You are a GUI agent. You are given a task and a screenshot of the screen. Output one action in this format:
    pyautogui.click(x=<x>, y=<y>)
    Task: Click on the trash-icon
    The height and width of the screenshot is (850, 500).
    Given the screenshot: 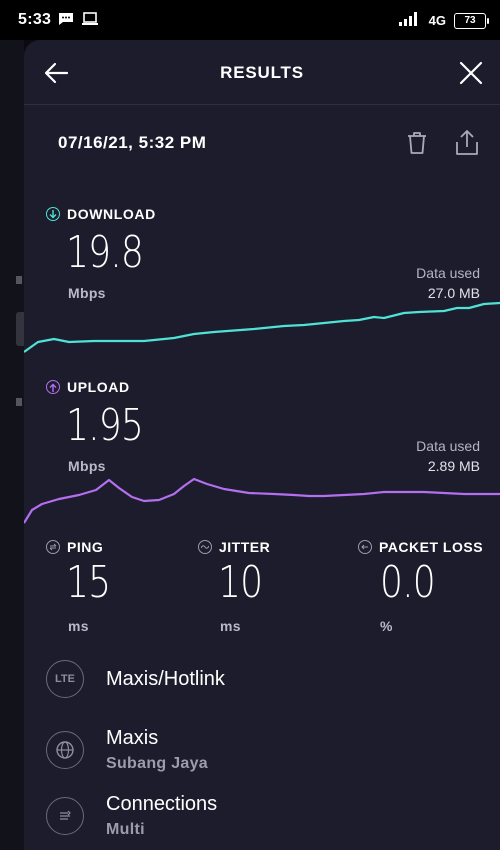 What is the action you would take?
    pyautogui.click(x=417, y=143)
    